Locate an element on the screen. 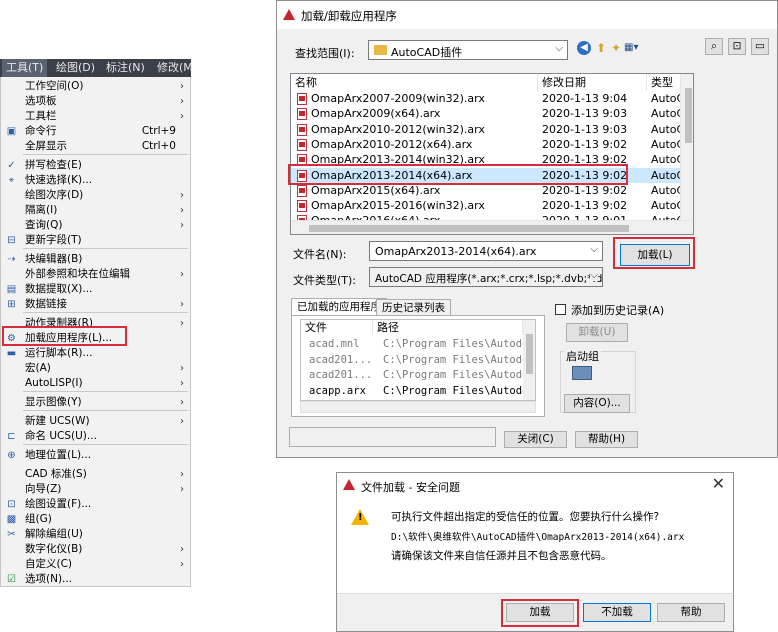 This screenshot has height=632, width=778. views-menu-icon: ▦▾ is located at coordinates (634, 48).